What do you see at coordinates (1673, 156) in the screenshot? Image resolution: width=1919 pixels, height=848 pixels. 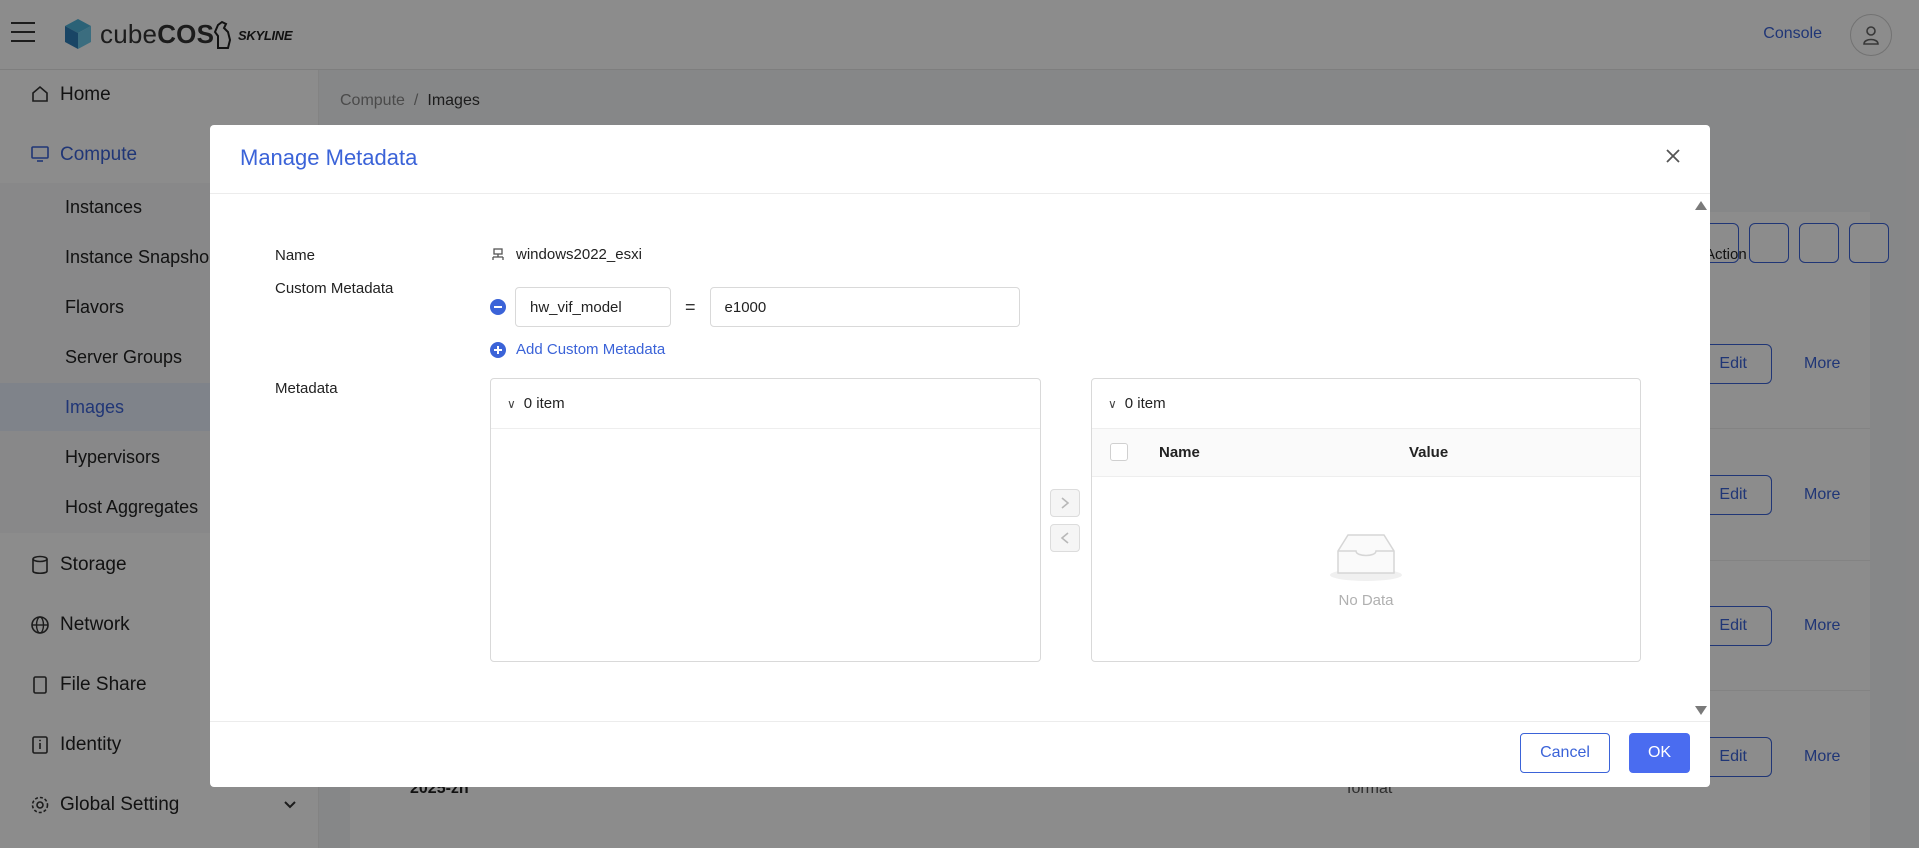 I see `close-icon` at bounding box center [1673, 156].